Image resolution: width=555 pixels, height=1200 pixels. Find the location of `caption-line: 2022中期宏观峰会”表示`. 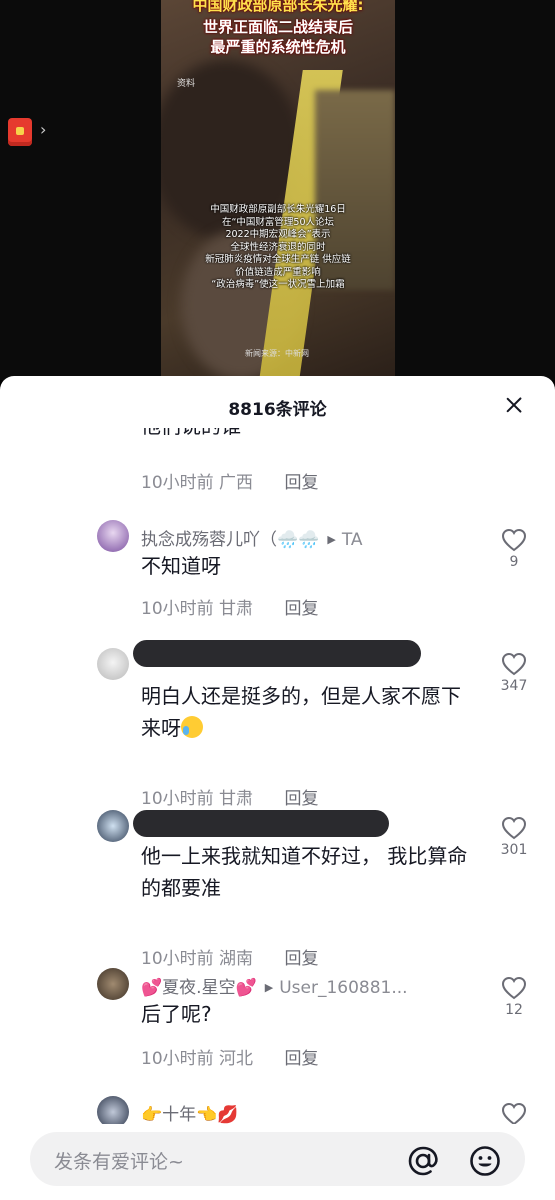

caption-line: 2022中期宏观峰会”表示 is located at coordinates (278, 234).